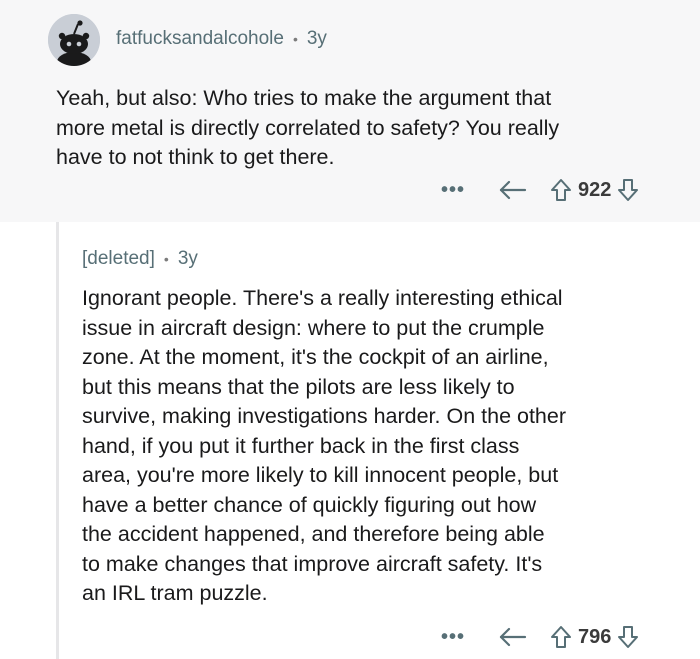 Image resolution: width=700 pixels, height=659 pixels. Describe the element at coordinates (200, 39) in the screenshot. I see `username: fatfucksandalcohole` at that location.